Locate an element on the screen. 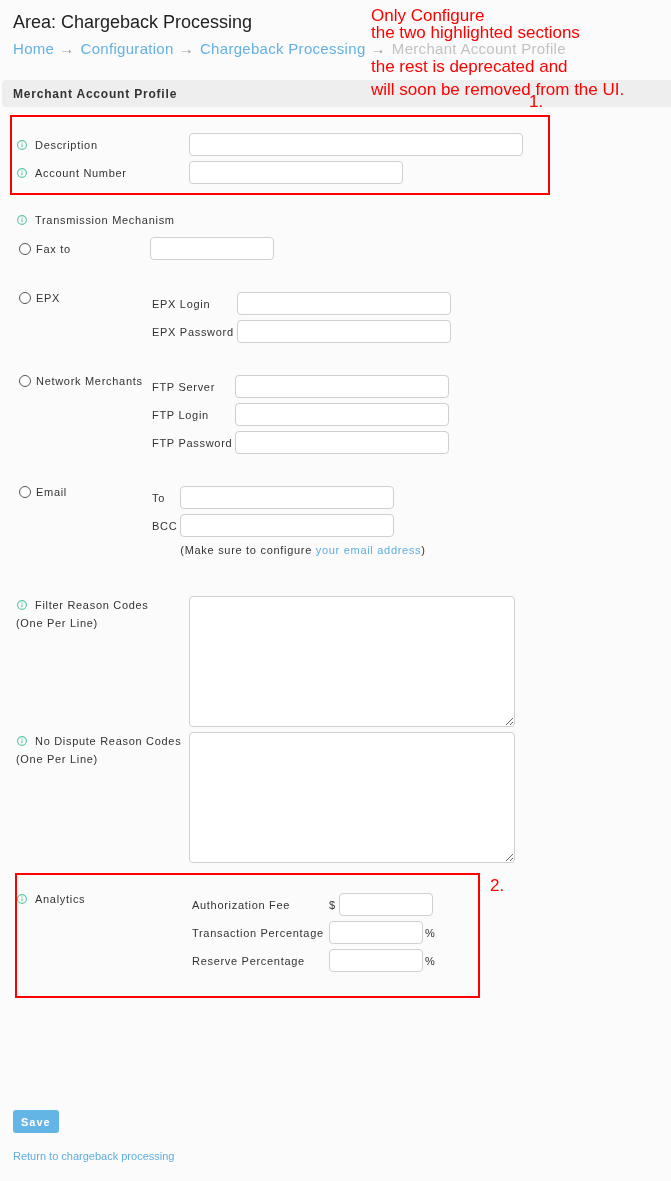  field-label: BCC is located at coordinates (165, 525).